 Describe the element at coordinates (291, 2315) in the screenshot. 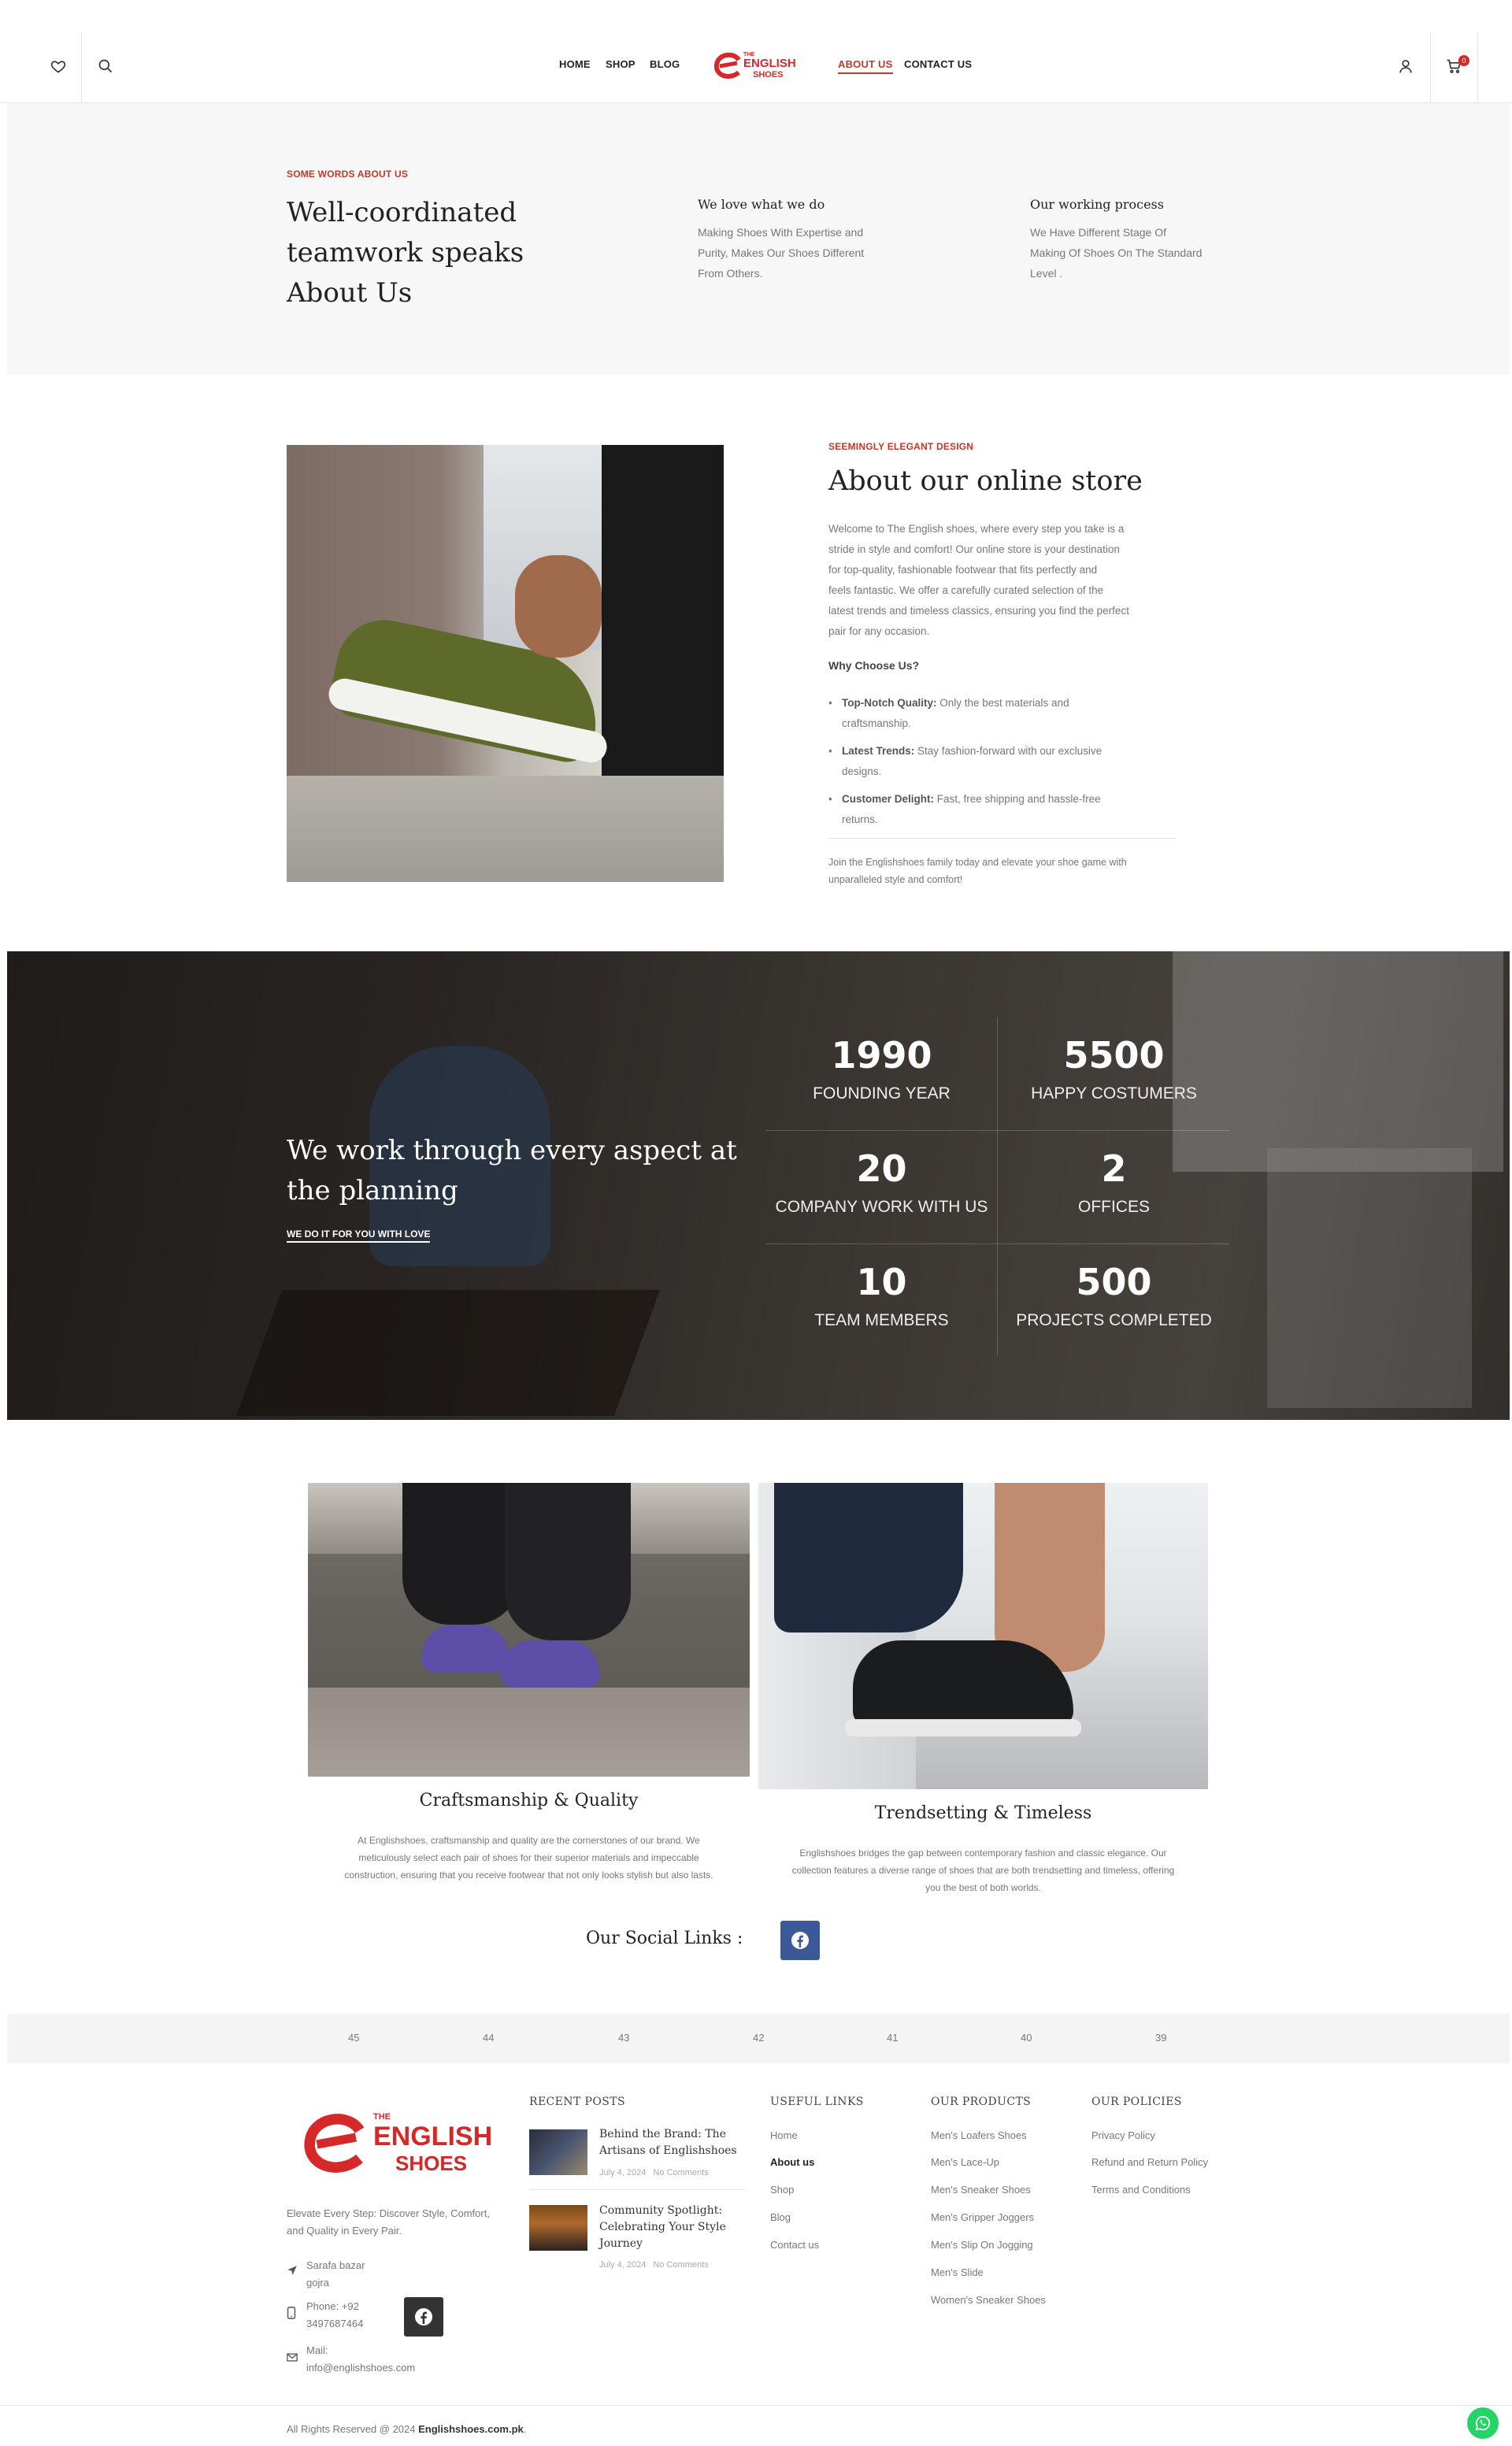

I see `phone-icon` at that location.